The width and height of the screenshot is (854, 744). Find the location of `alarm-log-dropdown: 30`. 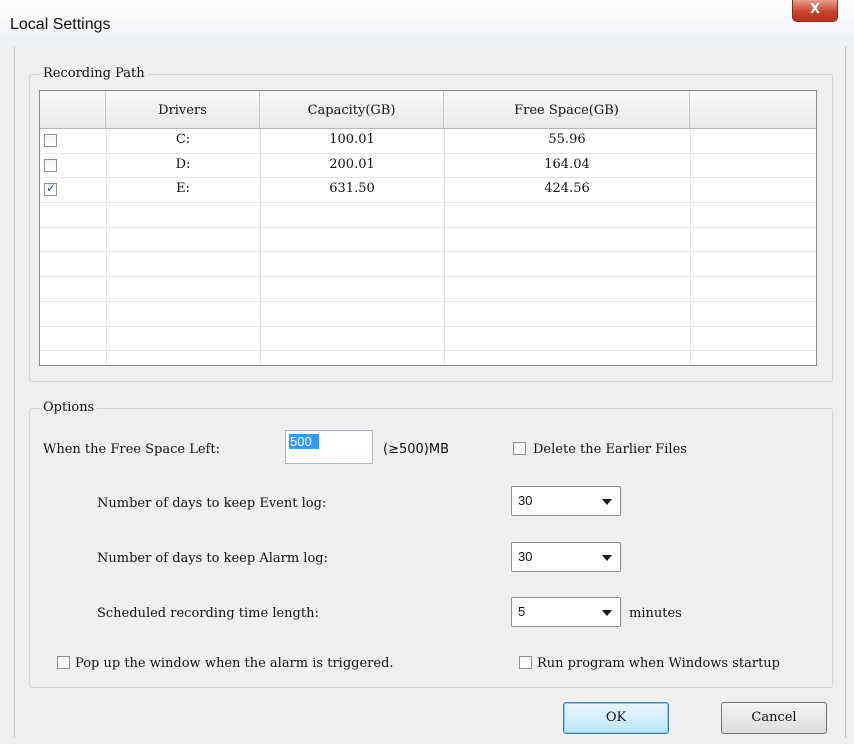

alarm-log-dropdown: 30 is located at coordinates (566, 557).